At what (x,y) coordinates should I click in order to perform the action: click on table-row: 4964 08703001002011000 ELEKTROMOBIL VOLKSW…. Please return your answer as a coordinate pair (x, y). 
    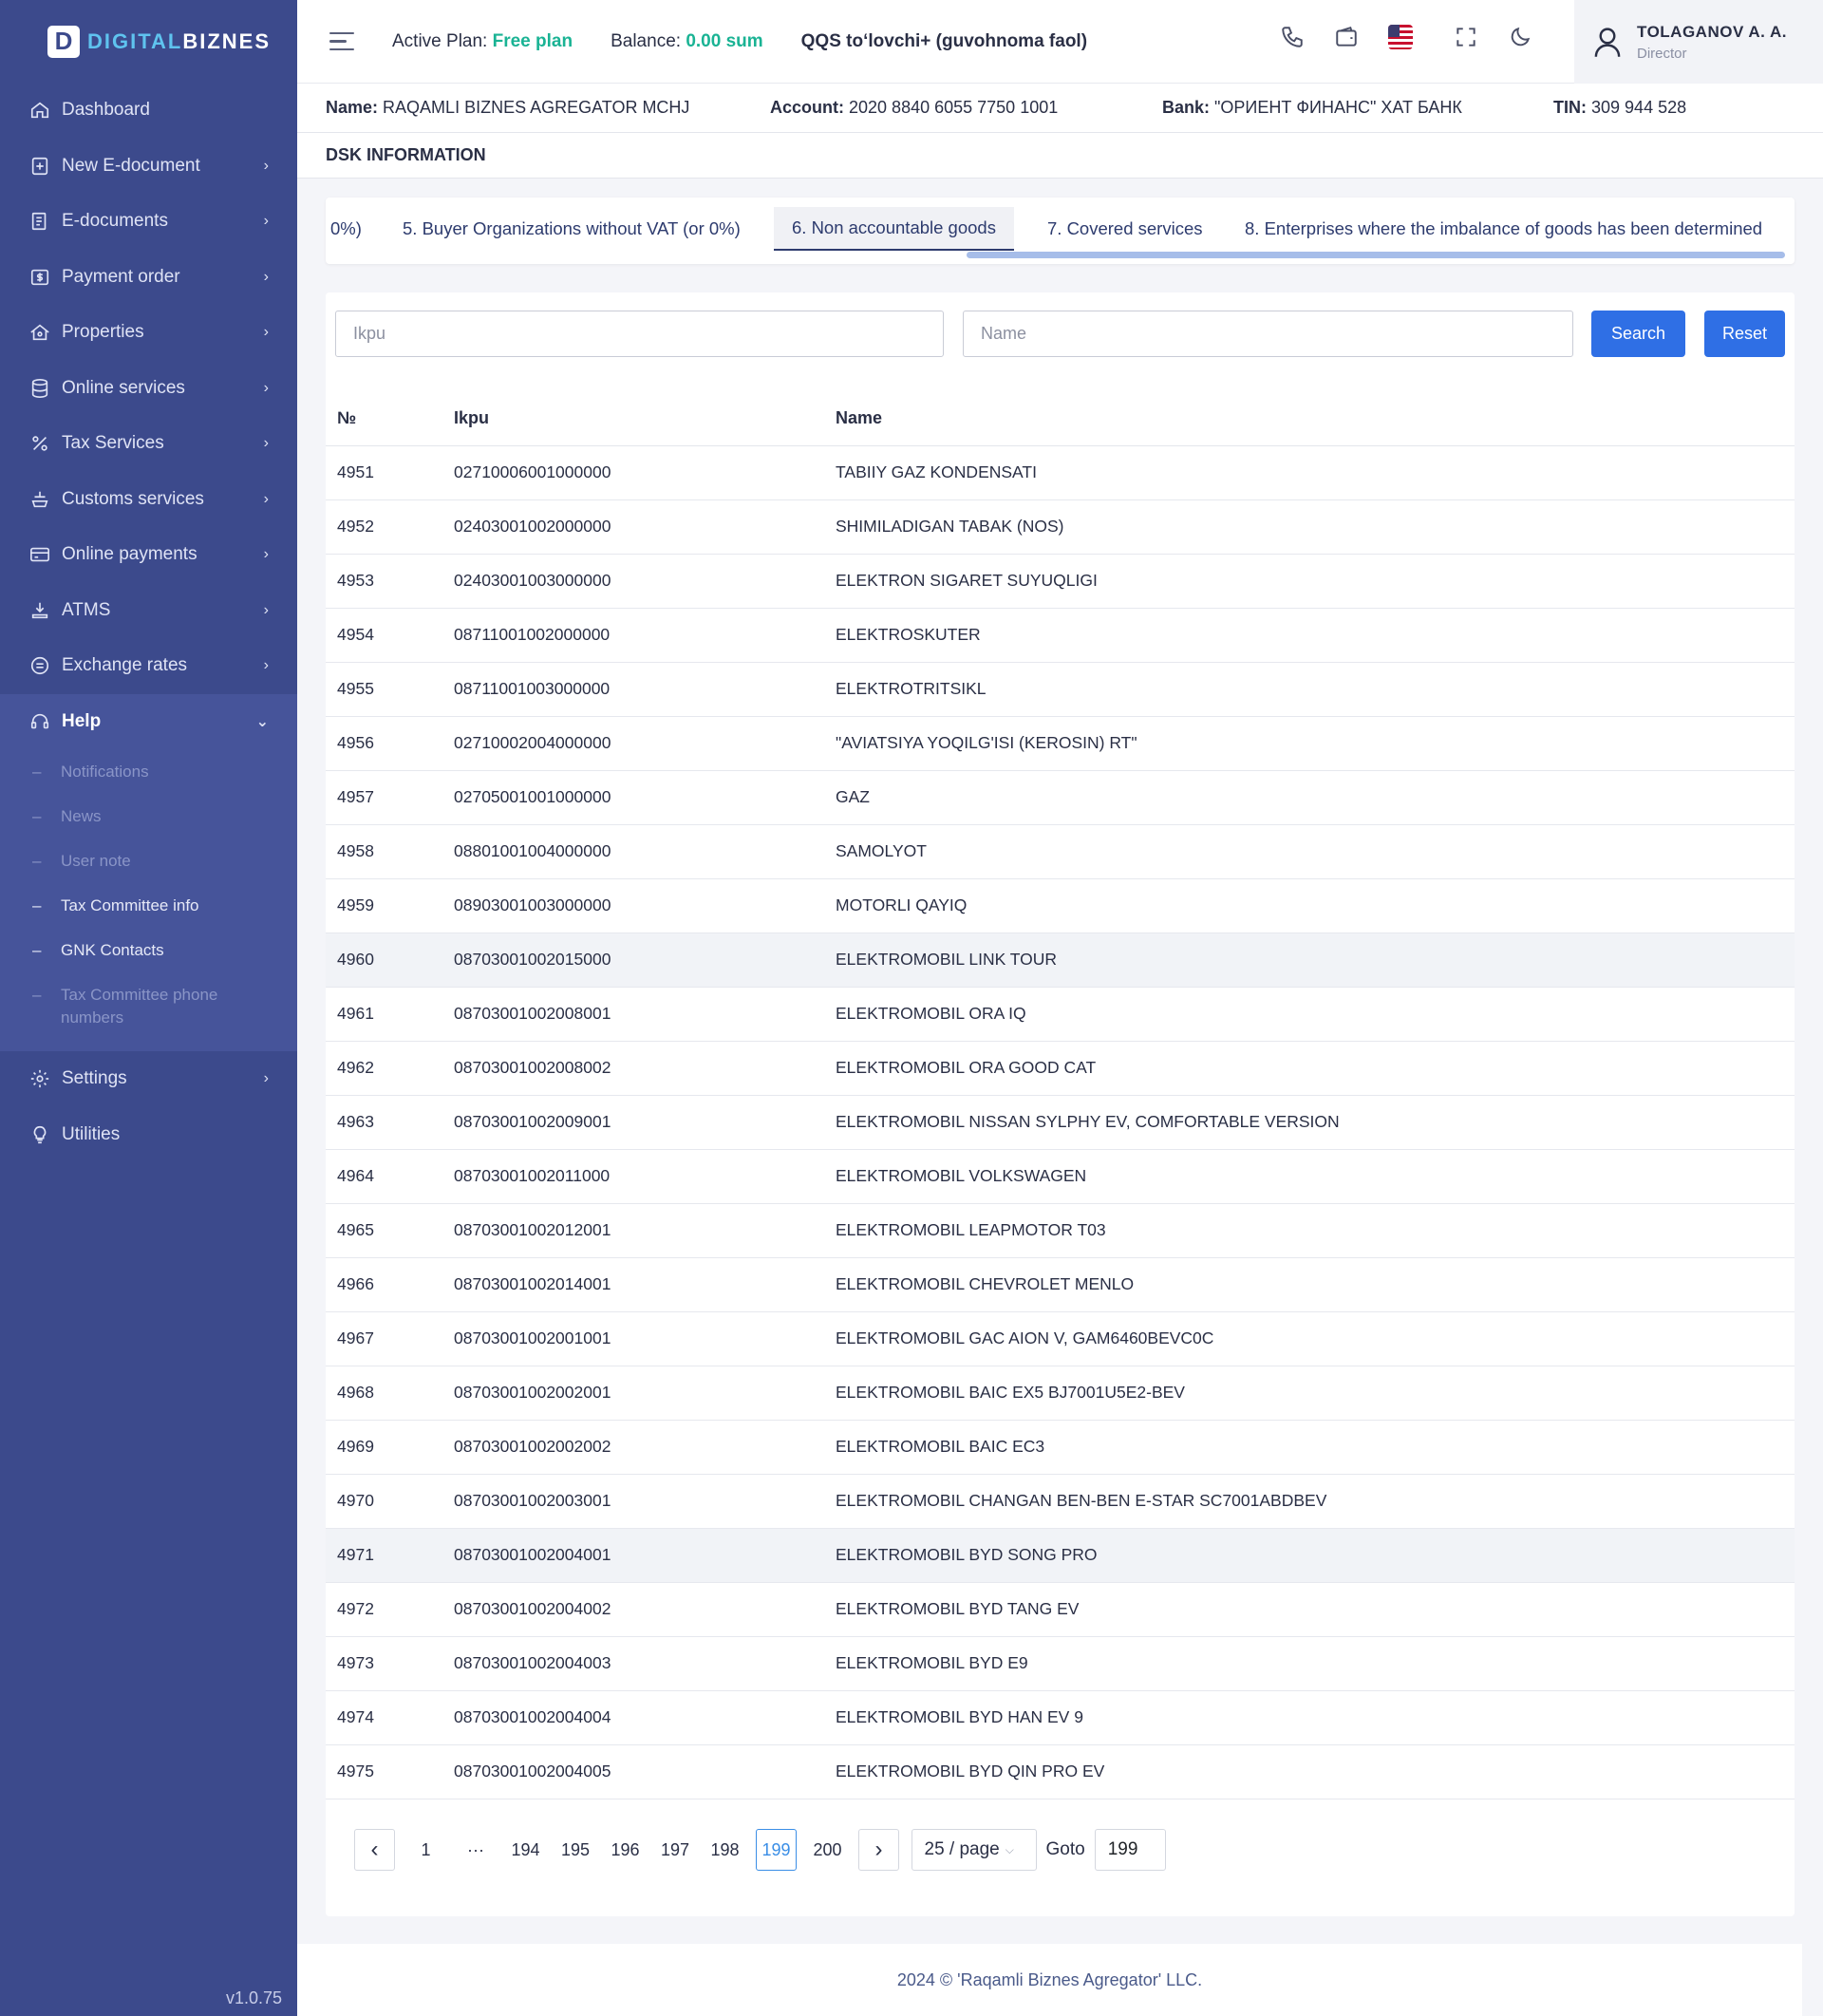
    Looking at the image, I should click on (1061, 1176).